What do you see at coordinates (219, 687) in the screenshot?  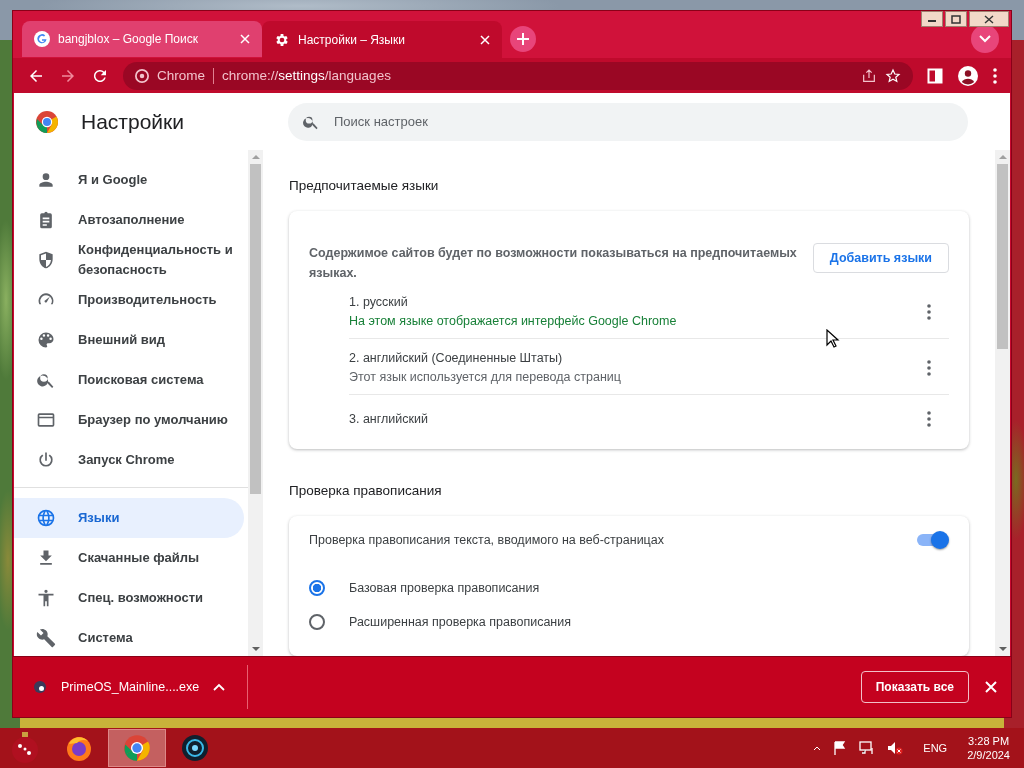 I see `chevron-up-icon` at bounding box center [219, 687].